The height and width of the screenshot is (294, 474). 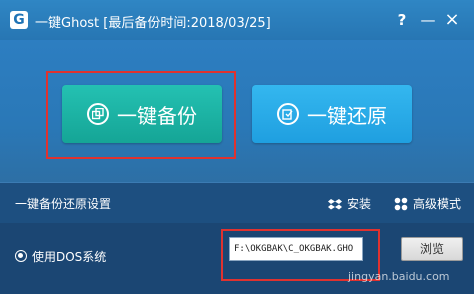 What do you see at coordinates (437, 204) in the screenshot?
I see `advanced-mode-label: 高级模式` at bounding box center [437, 204].